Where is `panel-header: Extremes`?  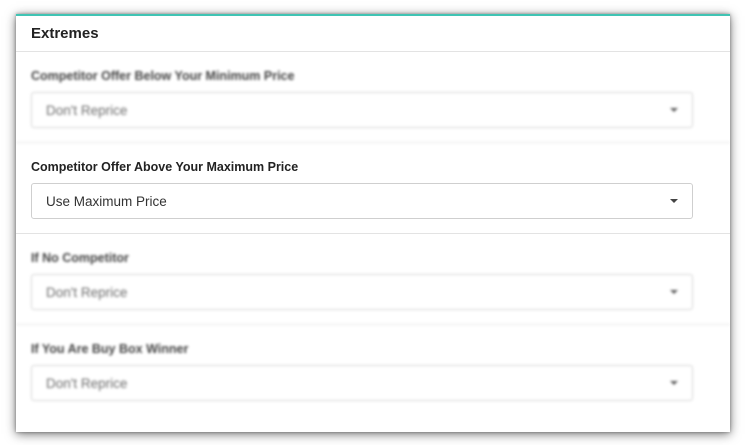 panel-header: Extremes is located at coordinates (373, 34).